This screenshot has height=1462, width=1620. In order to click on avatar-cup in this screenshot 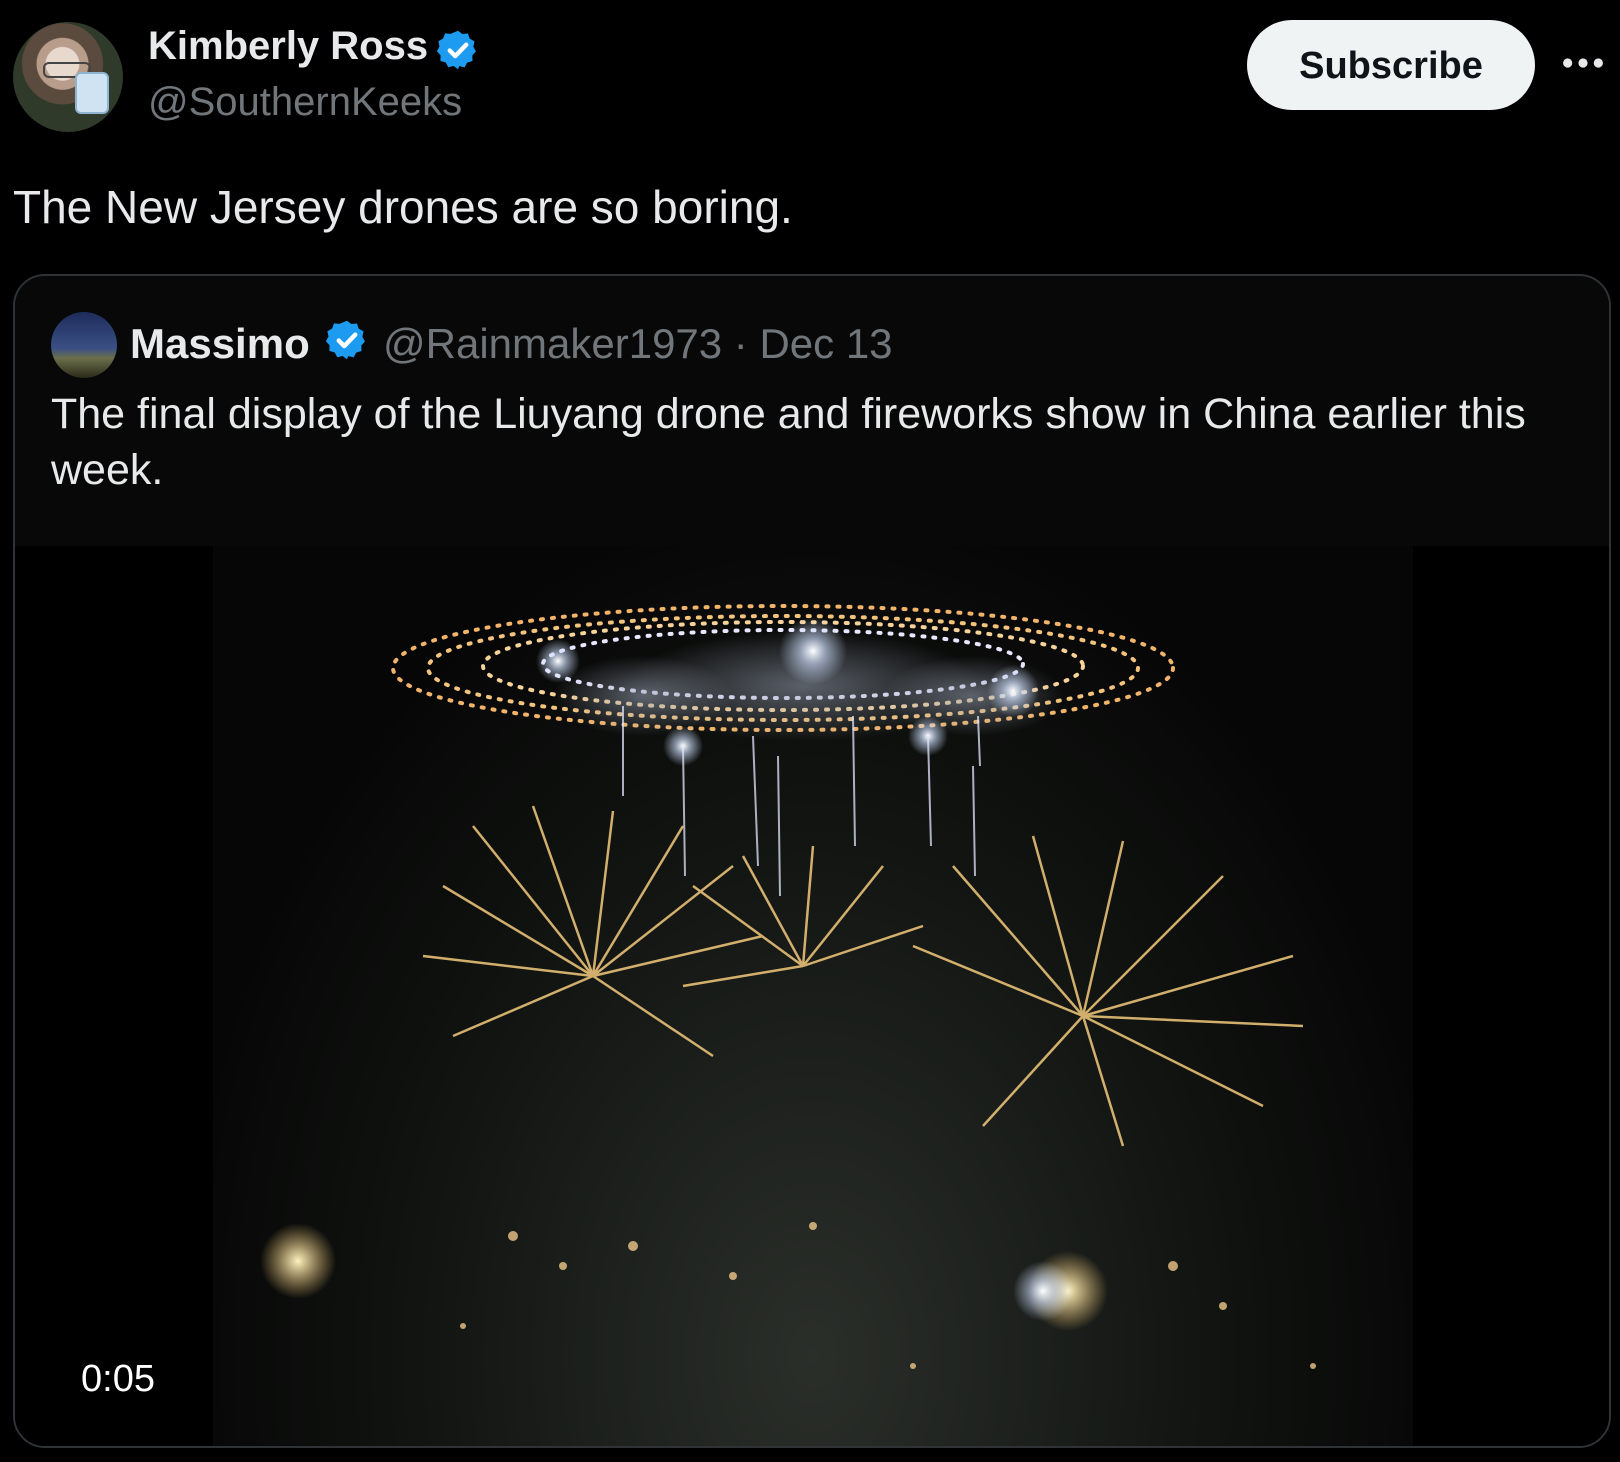, I will do `click(92, 93)`.